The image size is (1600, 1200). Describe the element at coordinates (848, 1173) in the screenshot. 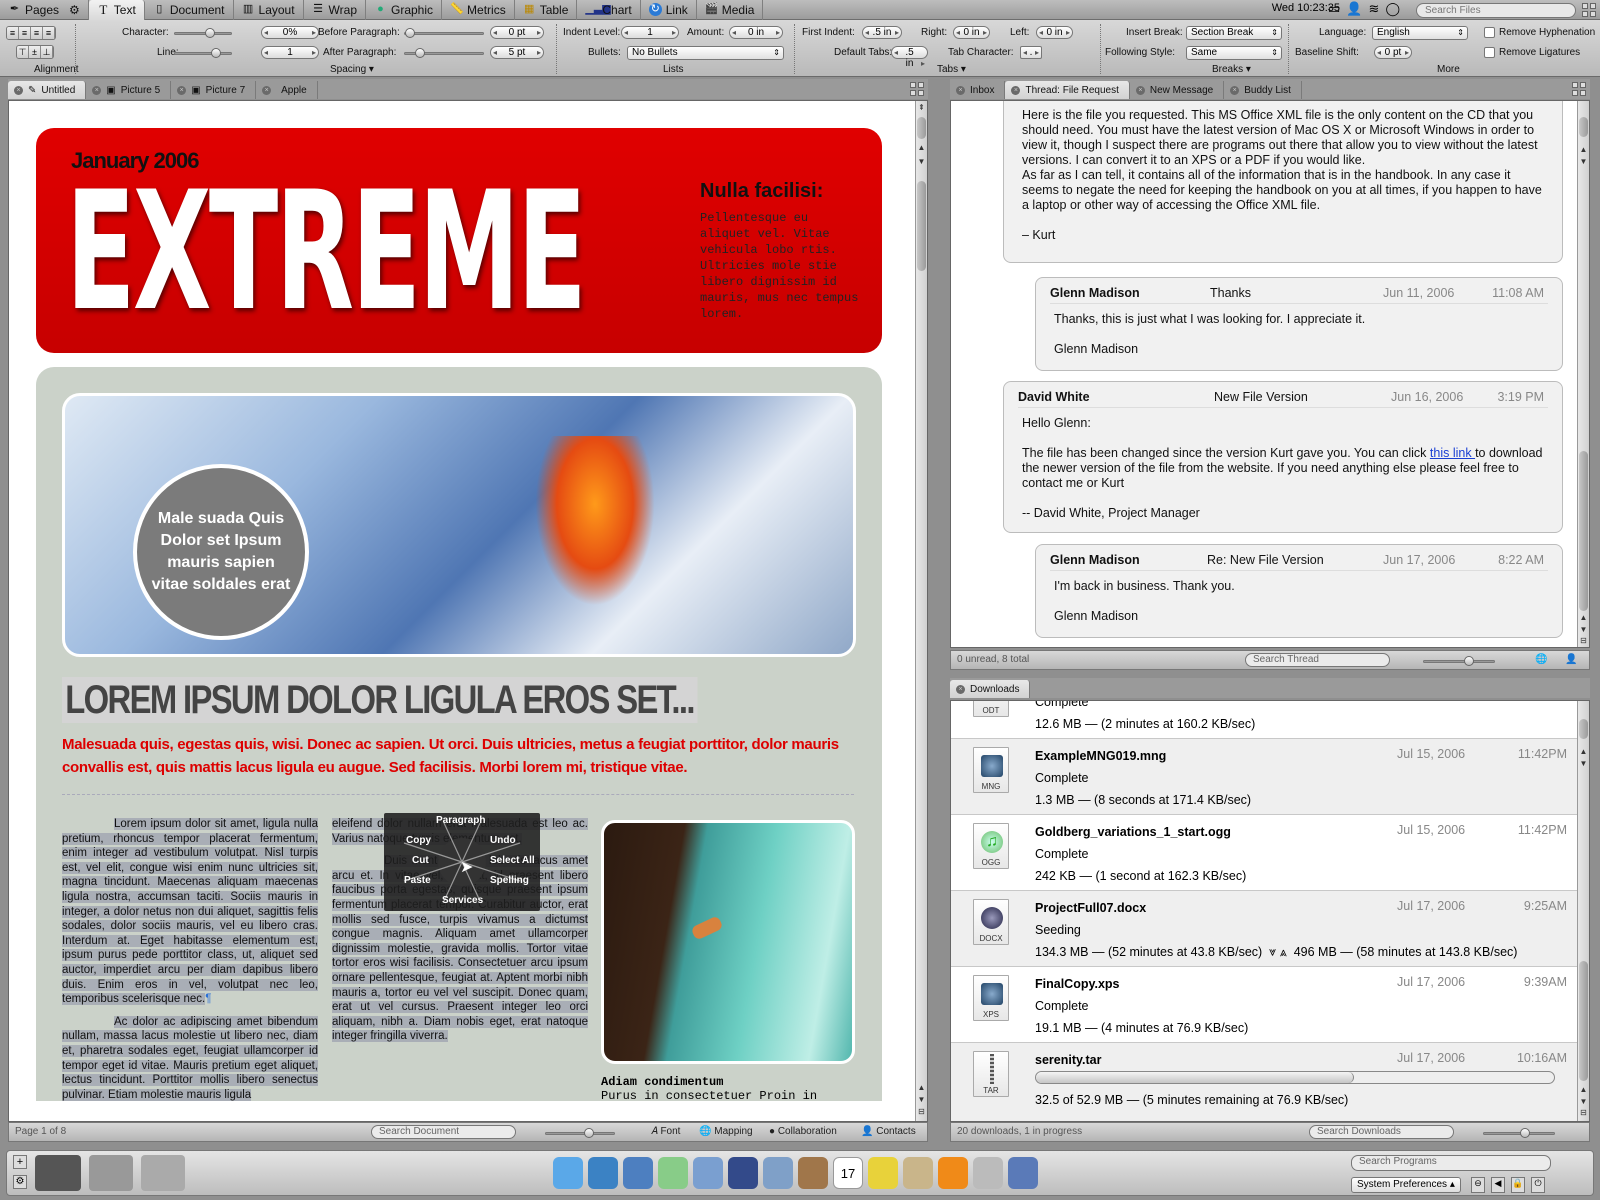

I see `ical-icon: 17` at that location.